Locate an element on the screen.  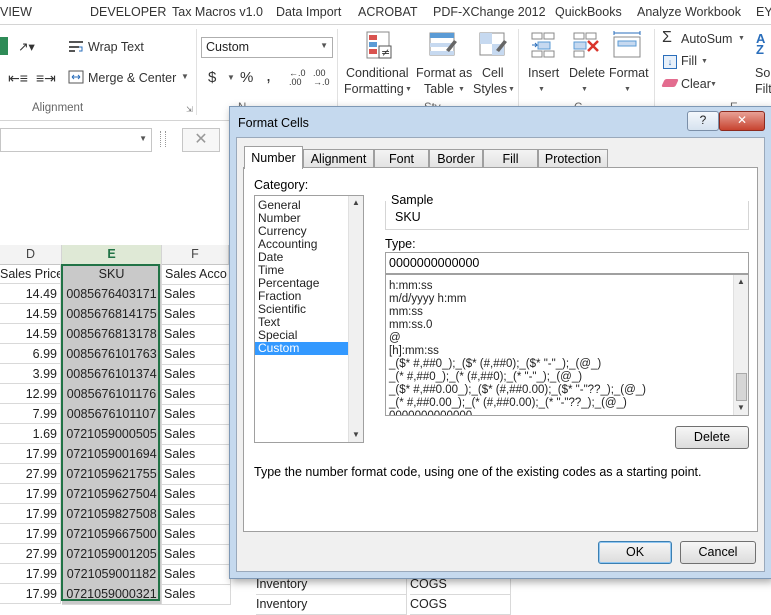
merge-dropdown-icon: ▼ is located at coordinates (185, 76).